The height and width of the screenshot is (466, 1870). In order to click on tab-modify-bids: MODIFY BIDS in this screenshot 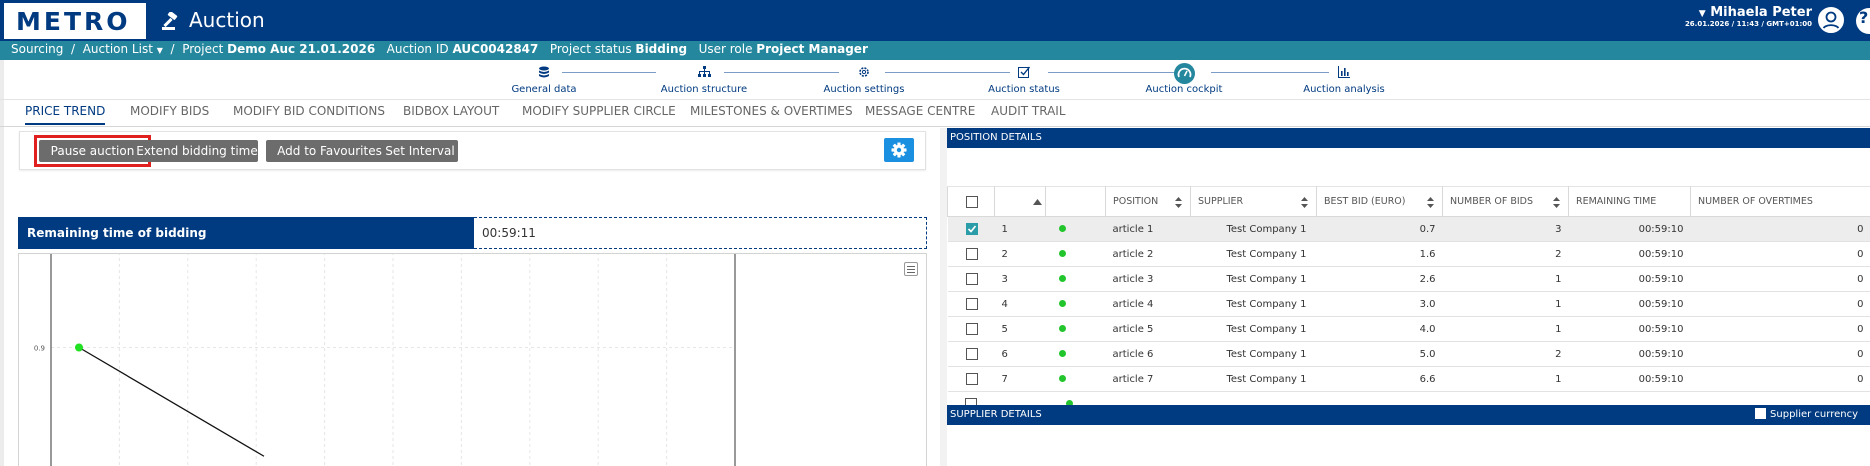, I will do `click(169, 113)`.